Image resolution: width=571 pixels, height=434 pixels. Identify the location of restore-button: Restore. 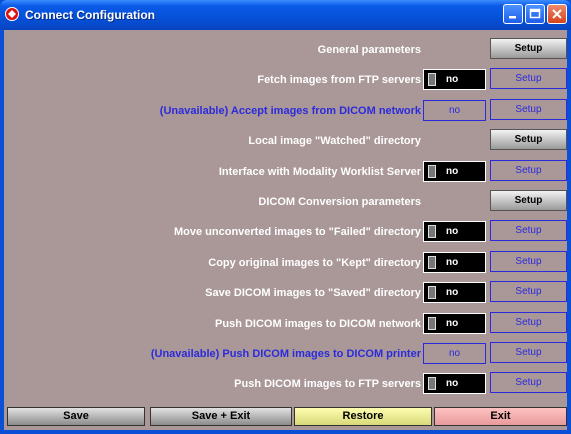
(363, 416).